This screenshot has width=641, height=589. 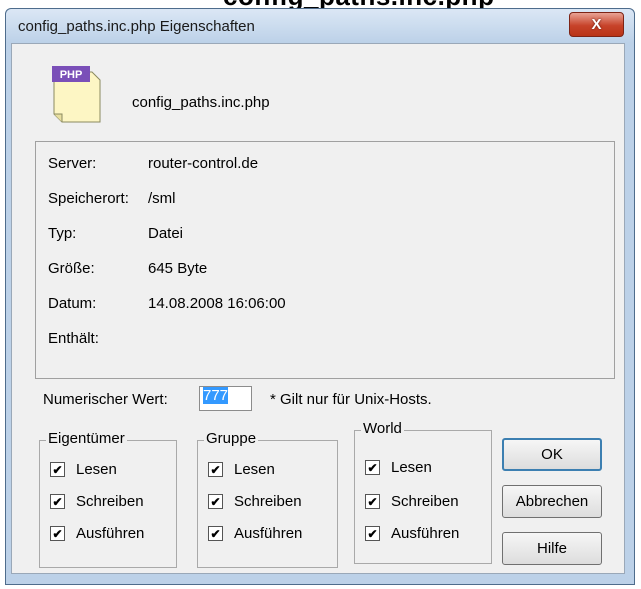 I want to click on world-write-label: Schreiben, so click(x=425, y=501).